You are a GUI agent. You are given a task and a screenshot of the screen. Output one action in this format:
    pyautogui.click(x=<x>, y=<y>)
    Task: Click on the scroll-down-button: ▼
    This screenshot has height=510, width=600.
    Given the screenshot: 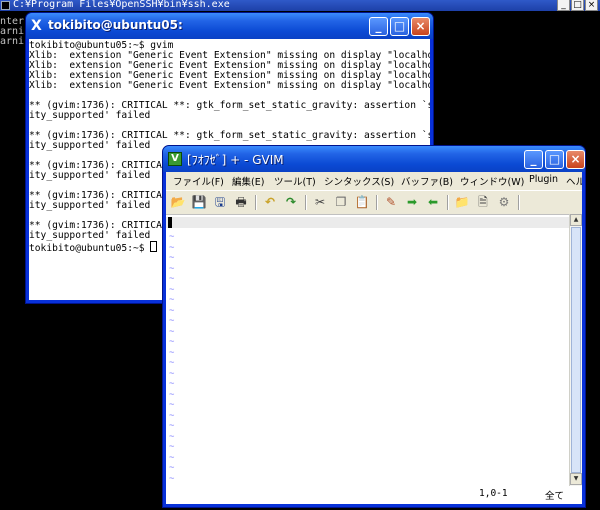 What is the action you would take?
    pyautogui.click(x=576, y=479)
    